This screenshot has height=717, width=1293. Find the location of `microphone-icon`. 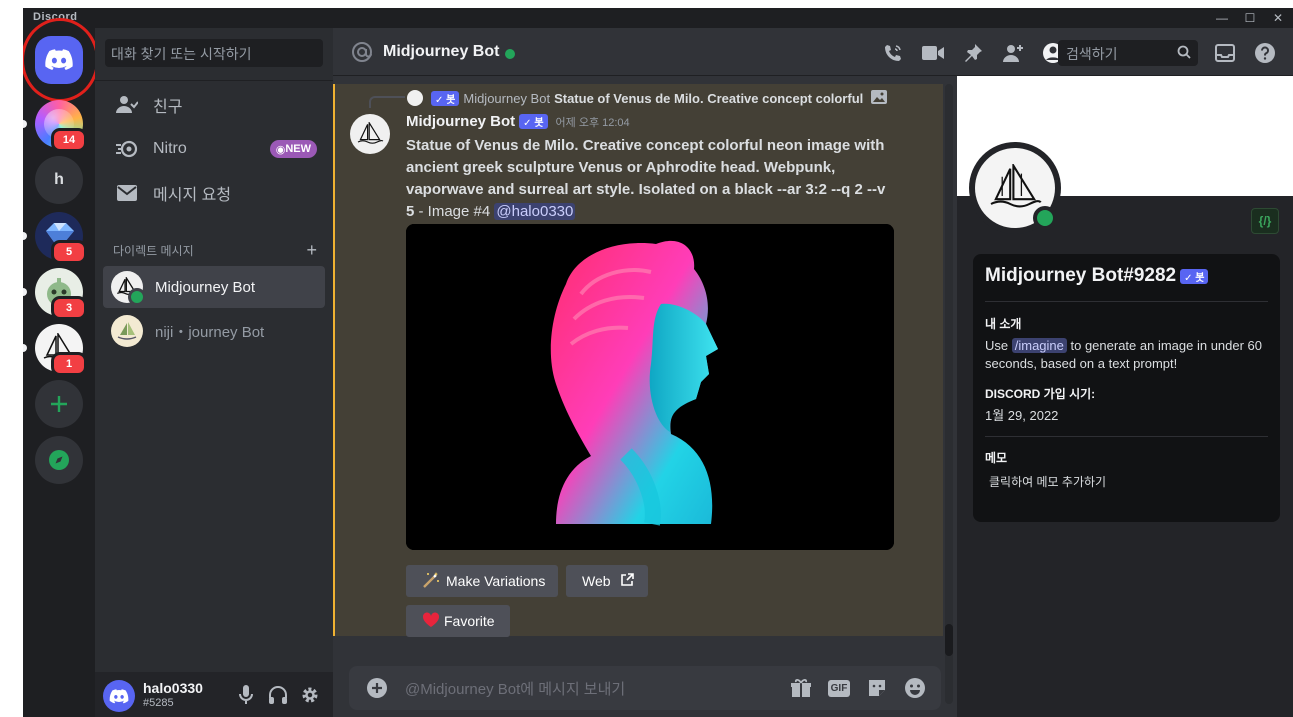

microphone-icon is located at coordinates (246, 695).